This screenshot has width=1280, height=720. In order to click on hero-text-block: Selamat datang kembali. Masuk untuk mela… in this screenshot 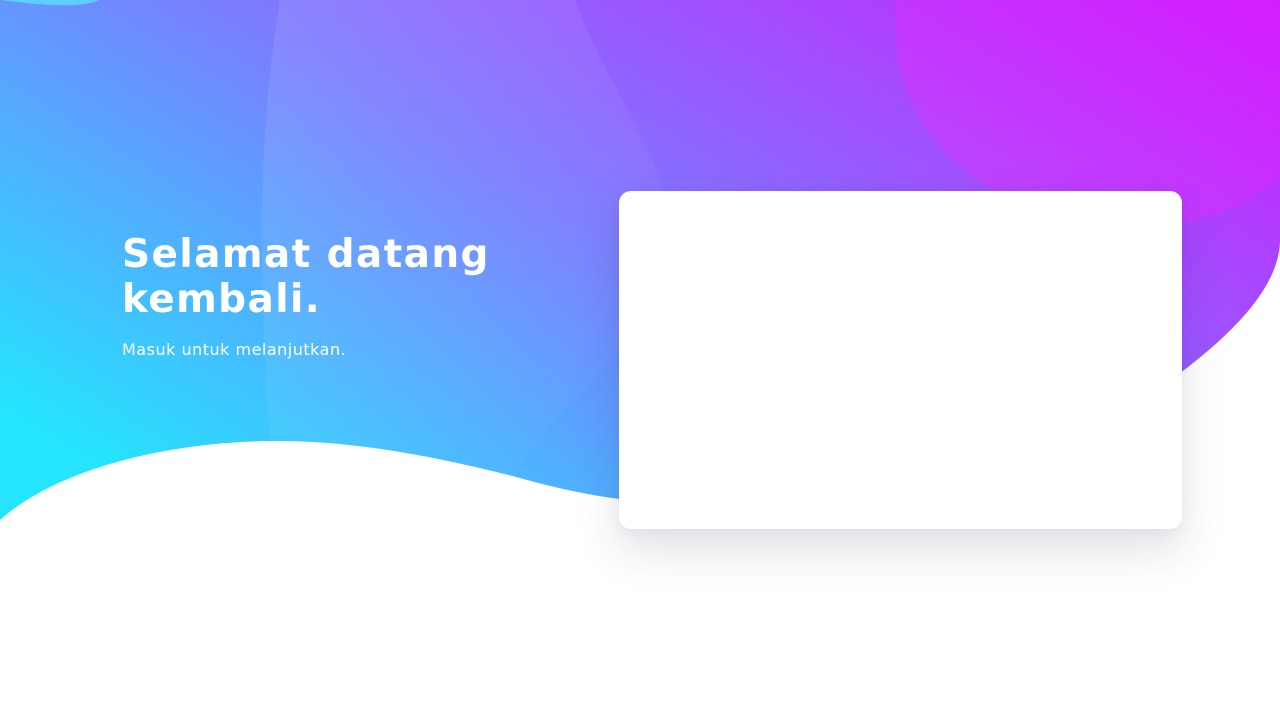, I will do `click(352, 296)`.